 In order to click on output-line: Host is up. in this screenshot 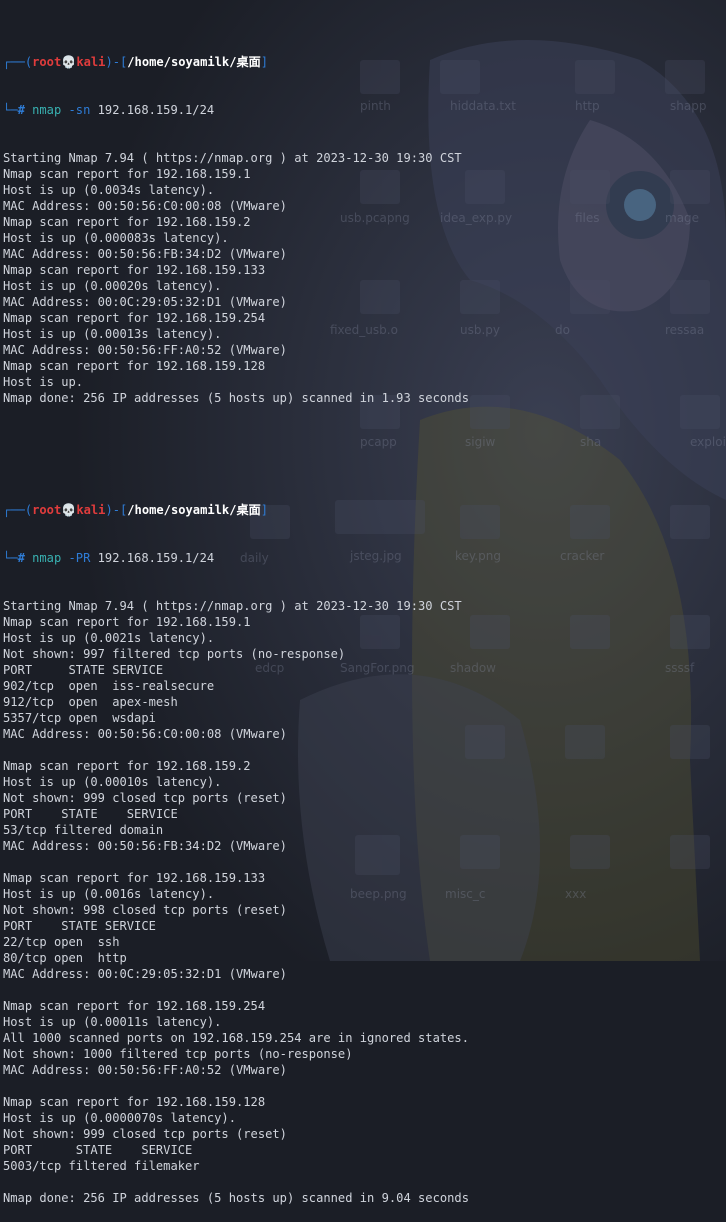, I will do `click(43, 382)`.